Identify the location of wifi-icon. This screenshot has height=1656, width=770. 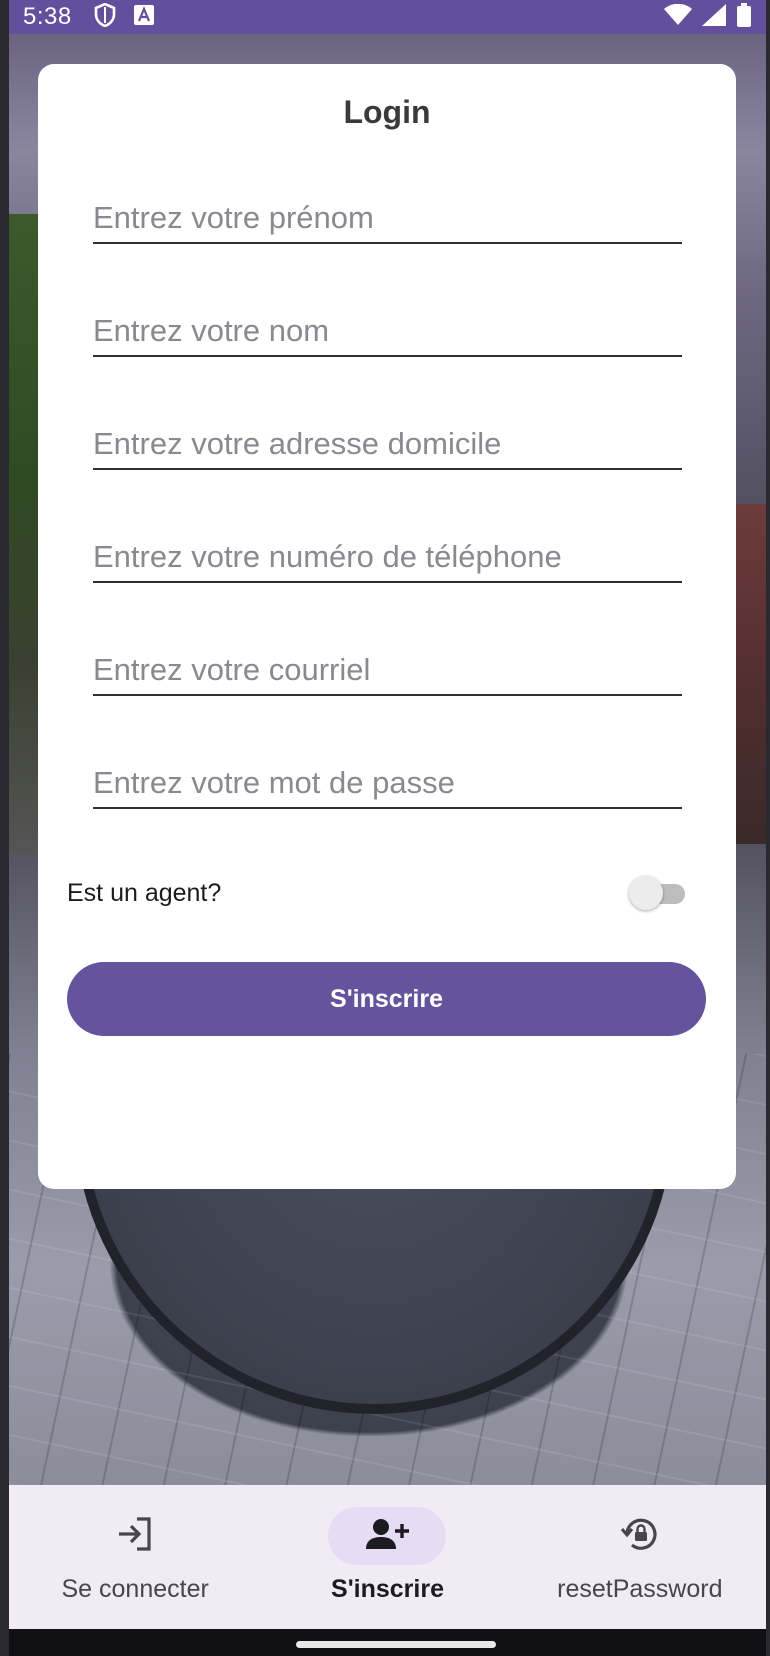
(678, 17).